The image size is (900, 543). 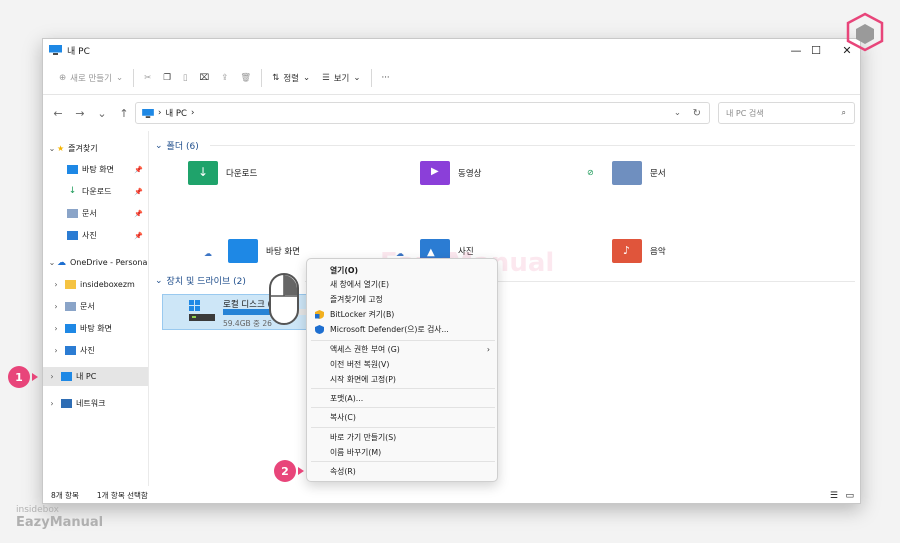 I want to click on sidebar-item-downloads: ↓ 다운로드 📌, so click(x=95, y=191).